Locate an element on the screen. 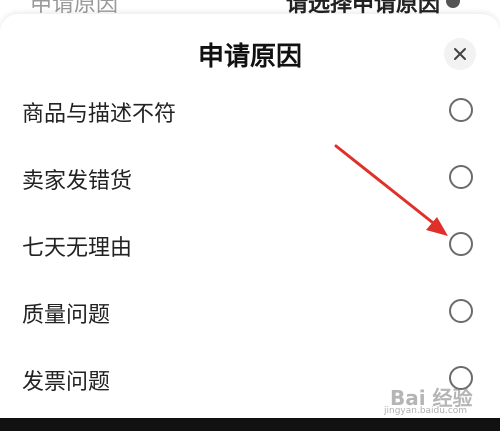 Image resolution: width=500 pixels, height=431 pixels. annotation-arrow-icon is located at coordinates (391, 190).